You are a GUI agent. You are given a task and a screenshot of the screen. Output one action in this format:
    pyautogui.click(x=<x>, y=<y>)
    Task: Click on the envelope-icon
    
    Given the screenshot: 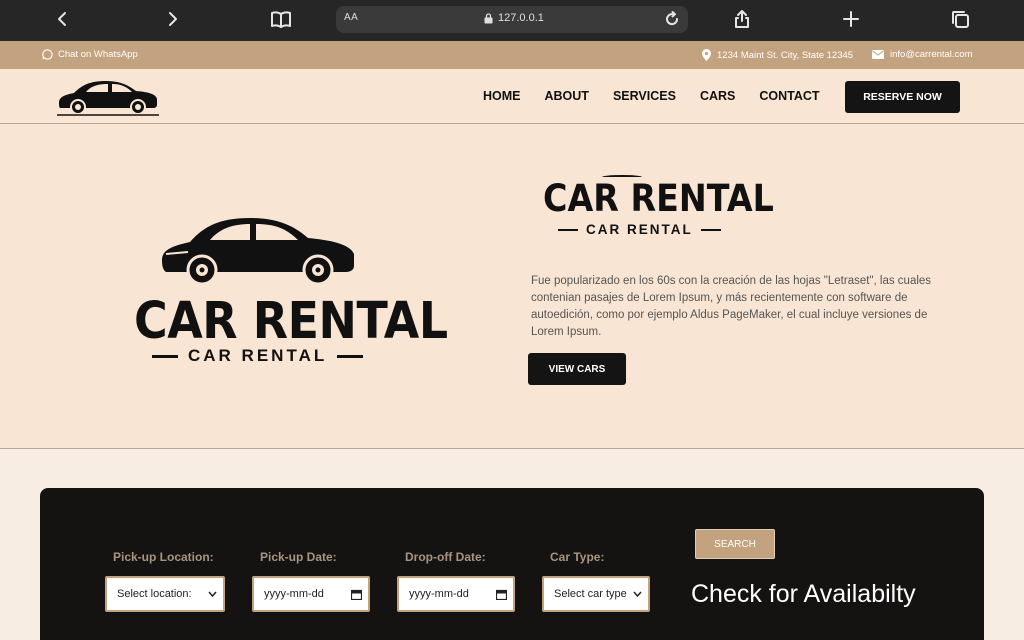 What is the action you would take?
    pyautogui.click(x=878, y=54)
    